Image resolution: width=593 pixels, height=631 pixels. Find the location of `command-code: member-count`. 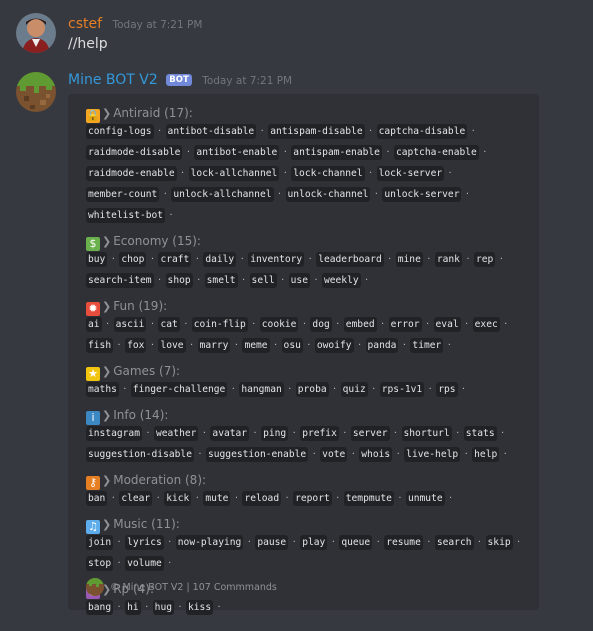

command-code: member-count is located at coordinates (123, 194).